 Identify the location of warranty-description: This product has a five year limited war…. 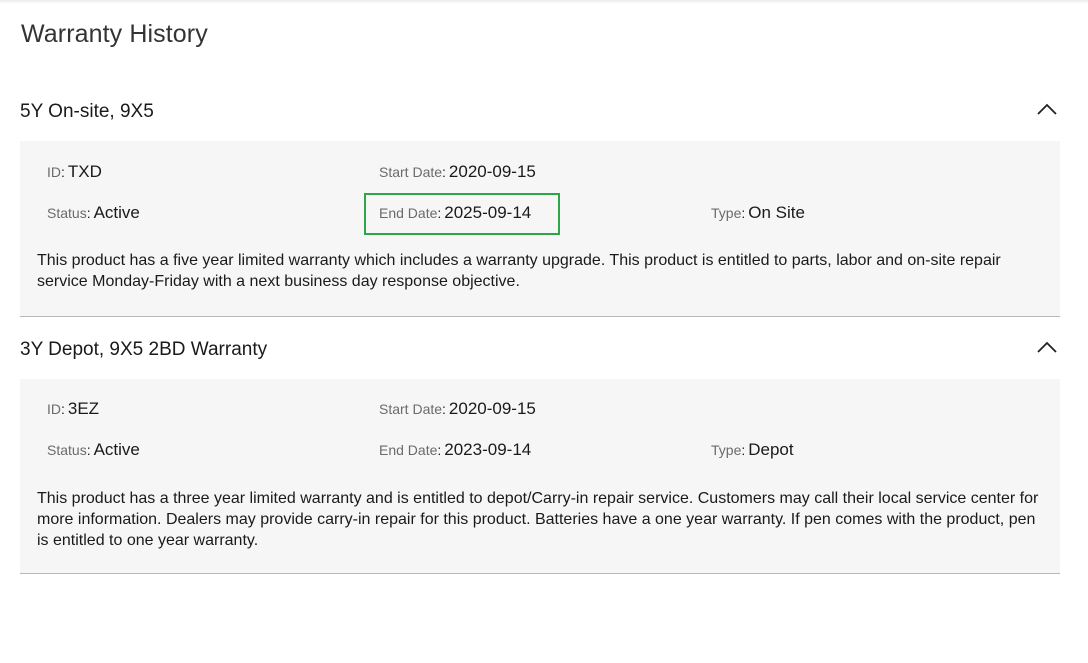
(519, 271).